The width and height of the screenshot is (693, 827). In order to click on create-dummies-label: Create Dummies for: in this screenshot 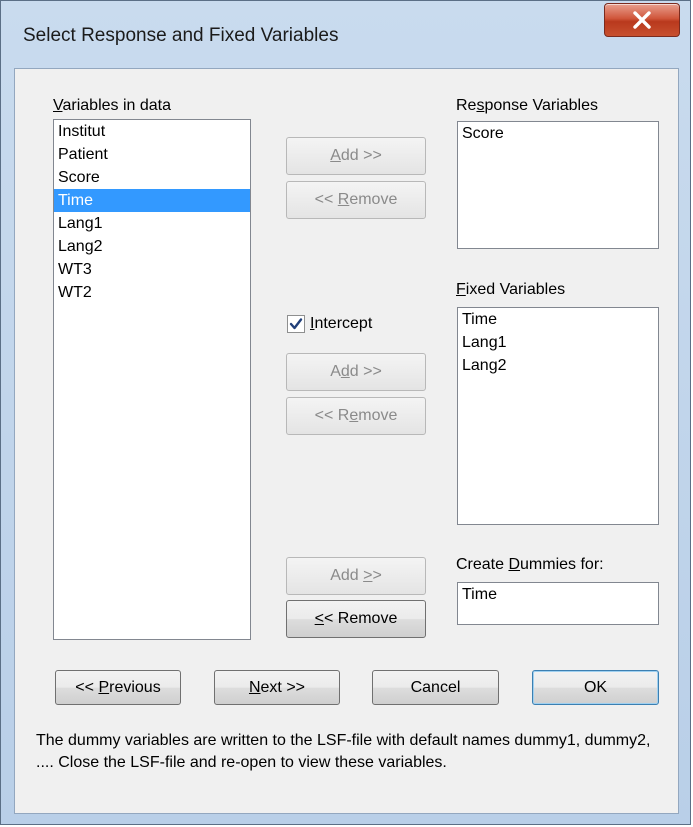, I will do `click(530, 564)`.